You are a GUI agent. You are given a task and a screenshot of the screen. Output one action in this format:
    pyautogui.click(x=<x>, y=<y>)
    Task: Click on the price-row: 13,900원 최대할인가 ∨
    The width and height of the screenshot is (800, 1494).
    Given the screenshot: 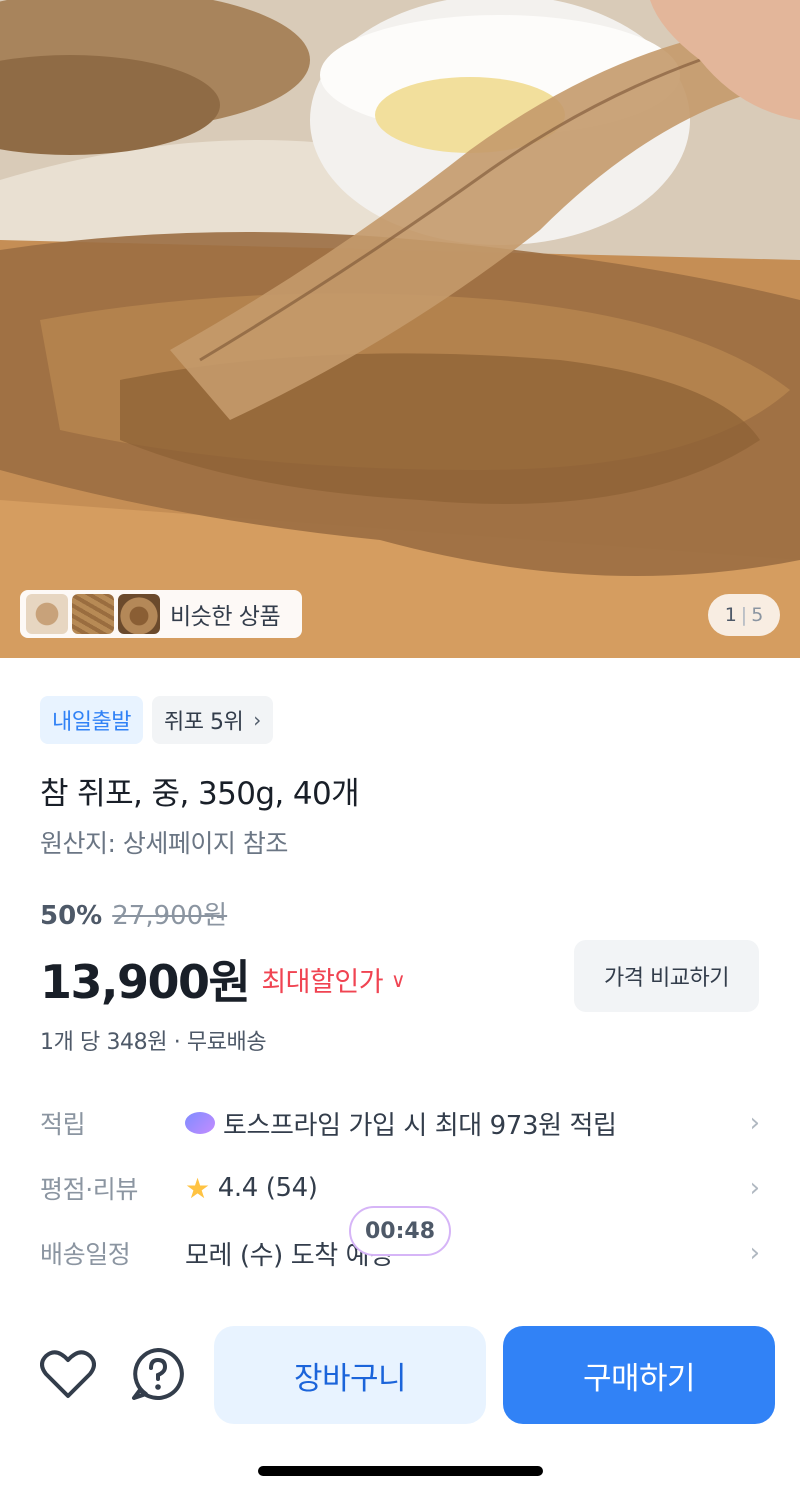 What is the action you would take?
    pyautogui.click(x=223, y=979)
    